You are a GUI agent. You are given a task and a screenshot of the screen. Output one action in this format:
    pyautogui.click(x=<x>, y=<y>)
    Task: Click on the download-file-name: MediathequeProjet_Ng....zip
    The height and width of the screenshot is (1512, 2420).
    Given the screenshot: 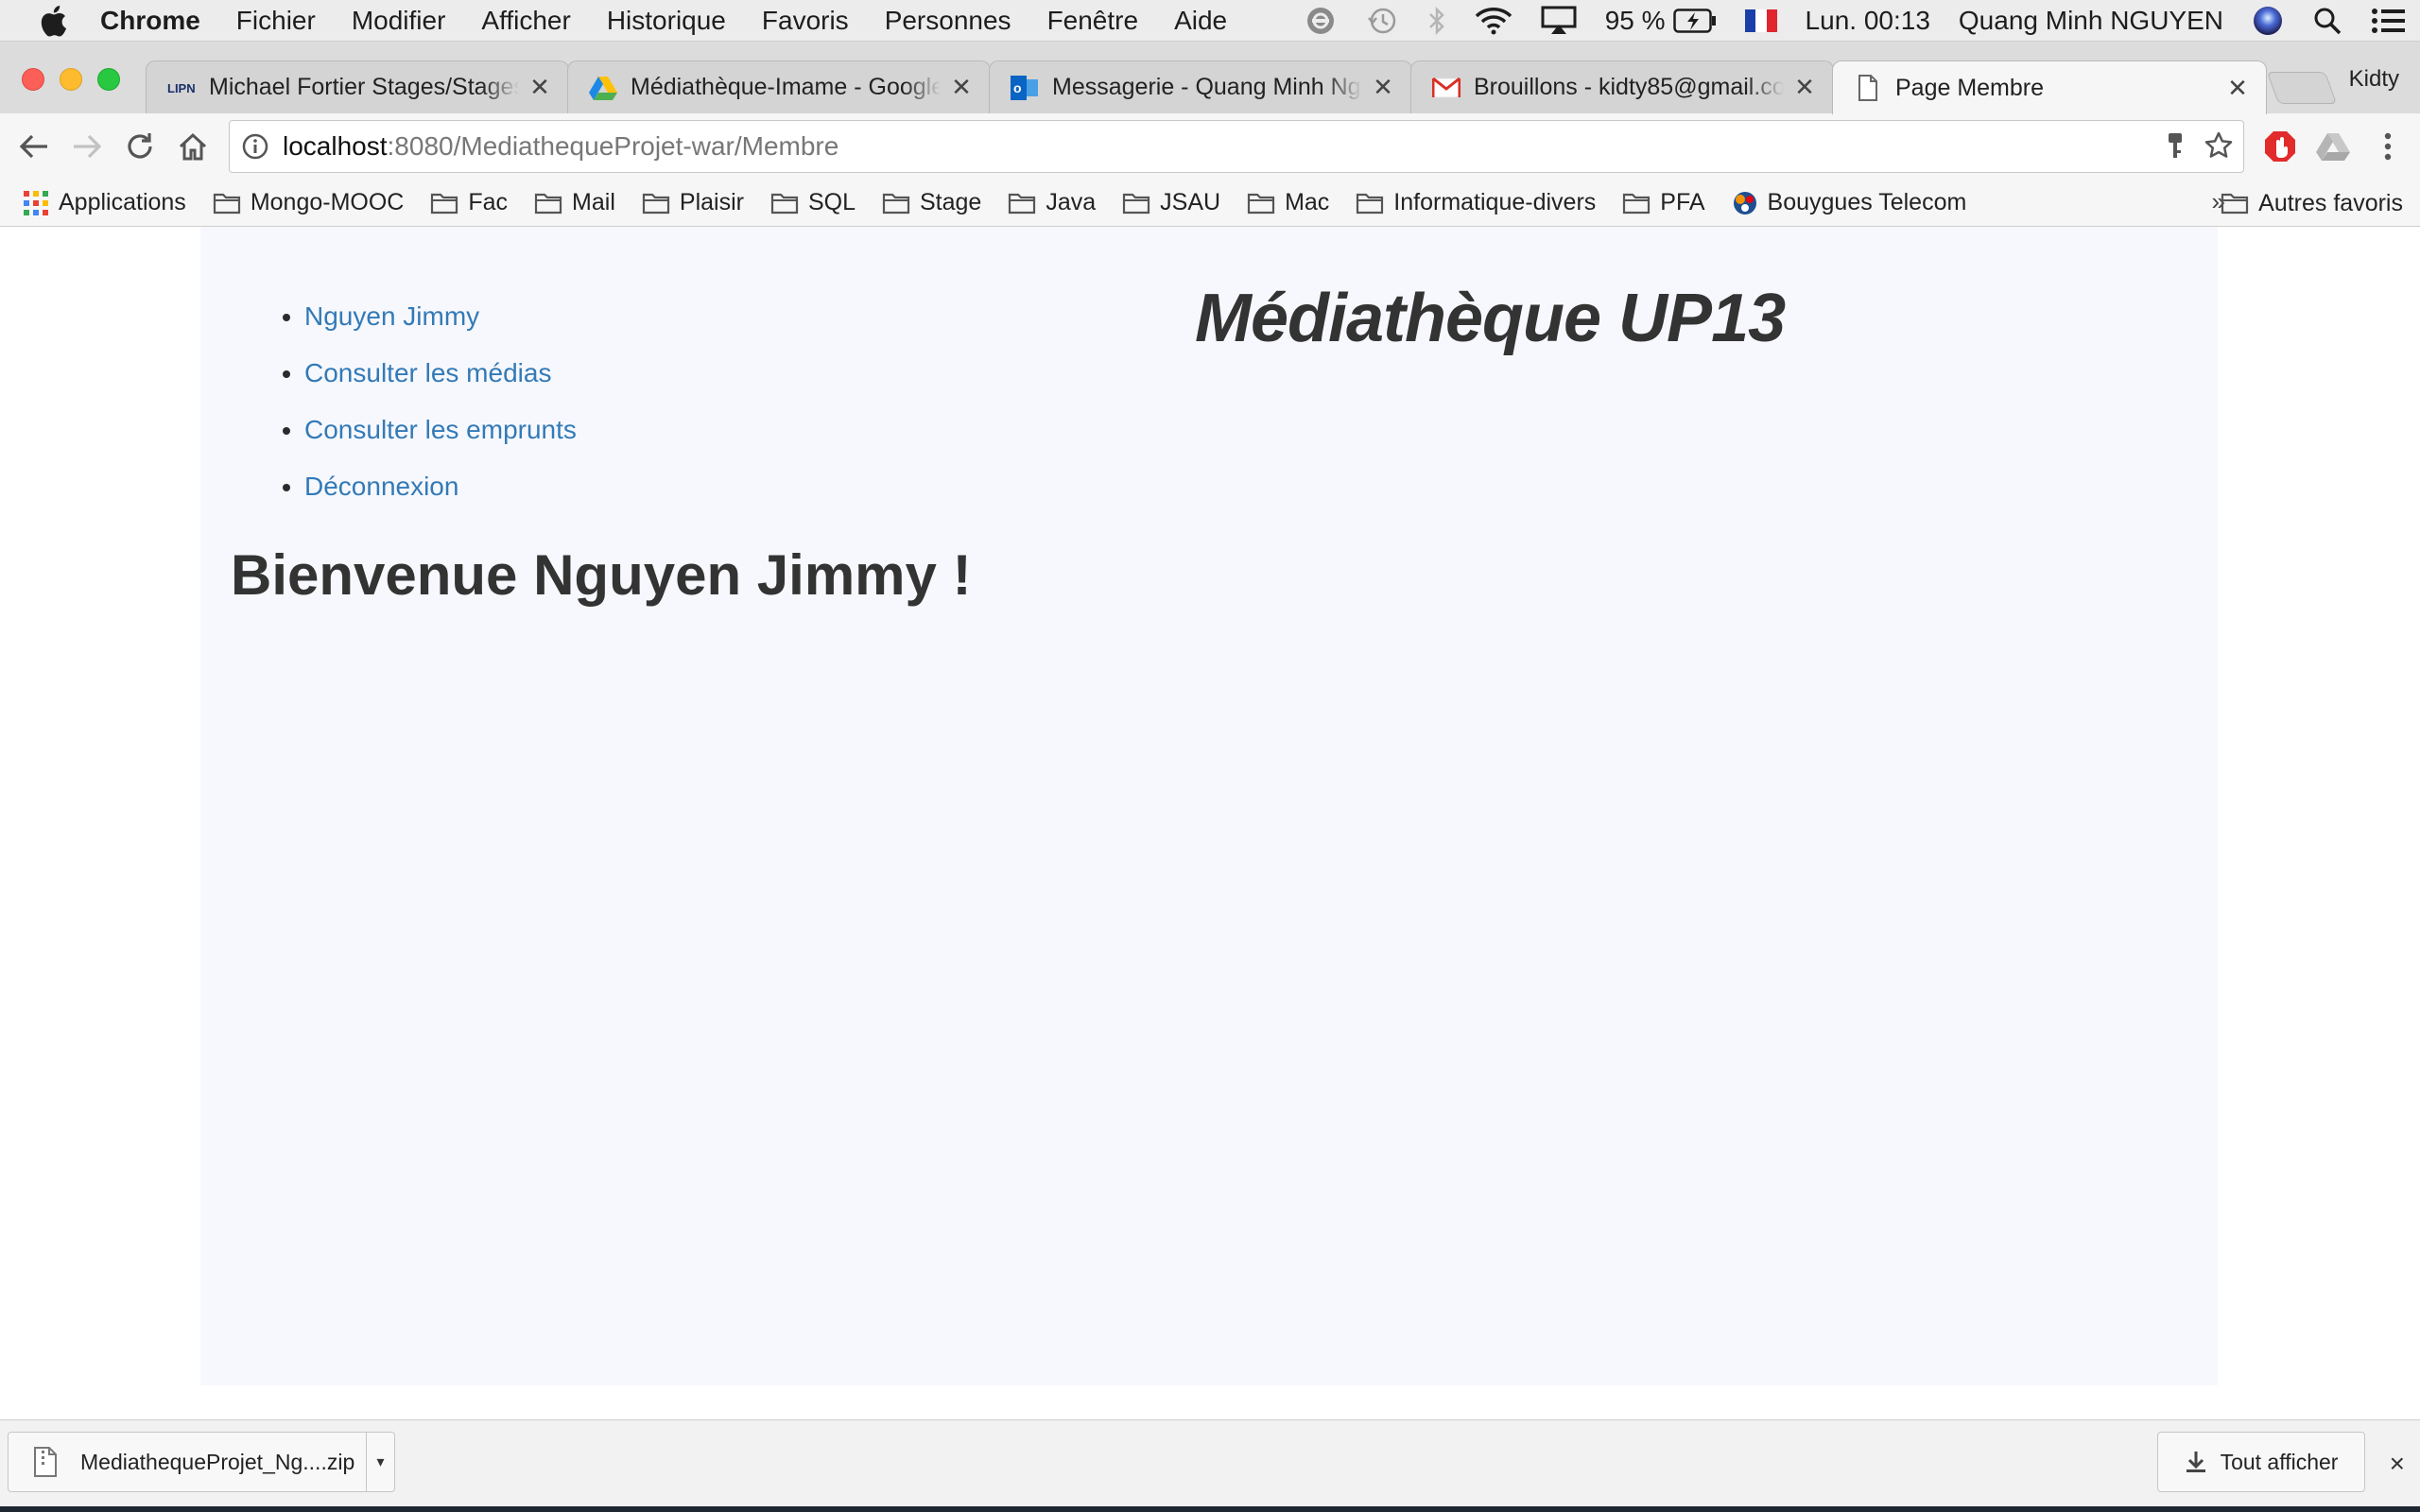 What is the action you would take?
    pyautogui.click(x=218, y=1461)
    